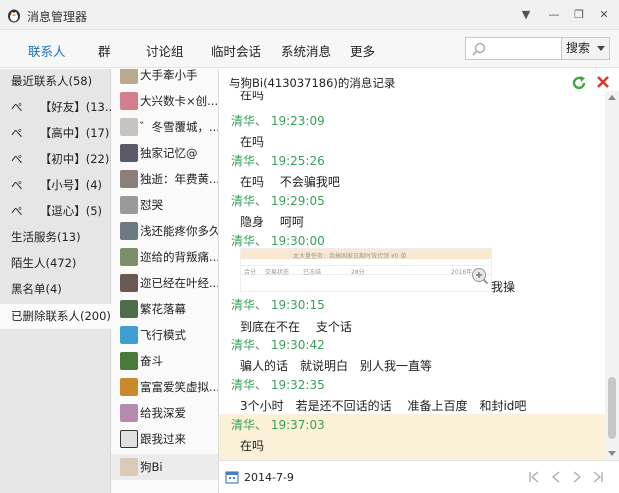 Image resolution: width=619 pixels, height=493 pixels. I want to click on message-text: 3个小时 若是还不回话的话 准备上百度 和封id吧, so click(383, 406).